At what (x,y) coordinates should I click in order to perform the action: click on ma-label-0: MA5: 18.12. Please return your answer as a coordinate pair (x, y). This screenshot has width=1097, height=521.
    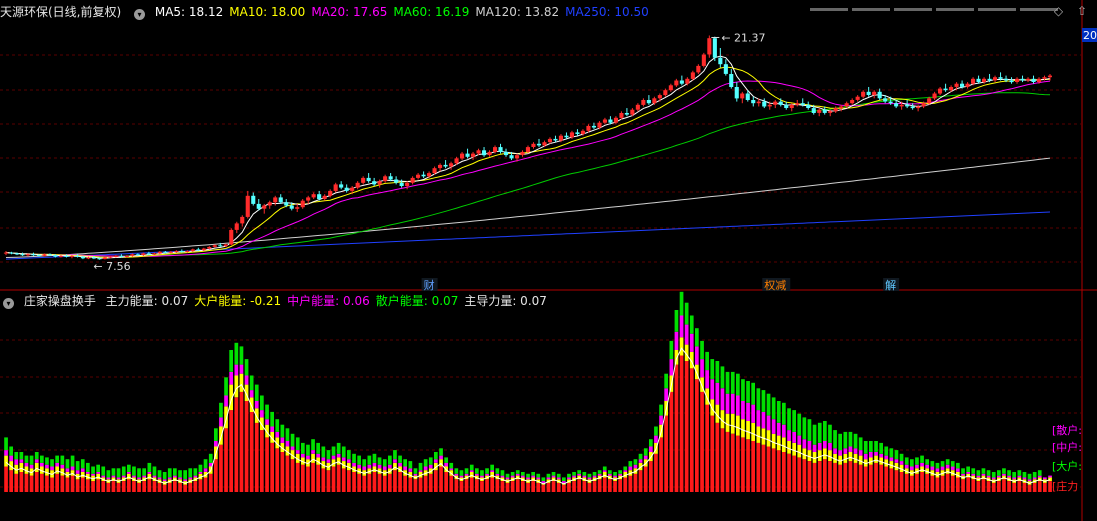
    Looking at the image, I should click on (189, 12).